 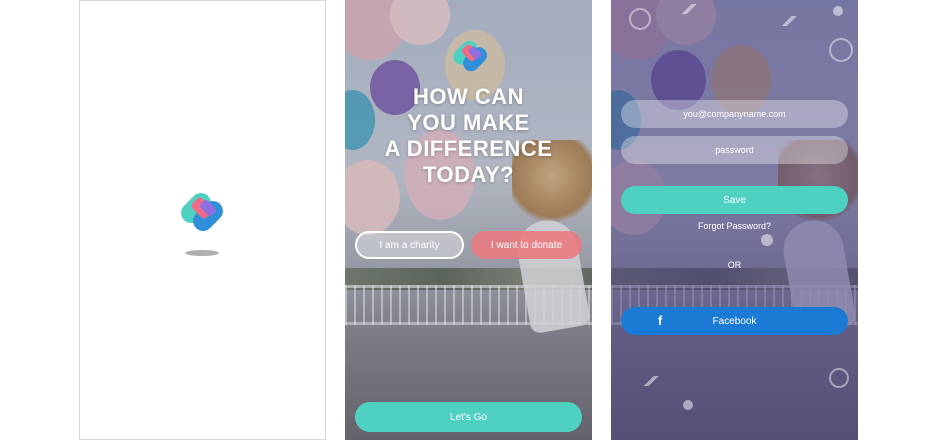 What do you see at coordinates (660, 320) in the screenshot?
I see `facebook-icon: f` at bounding box center [660, 320].